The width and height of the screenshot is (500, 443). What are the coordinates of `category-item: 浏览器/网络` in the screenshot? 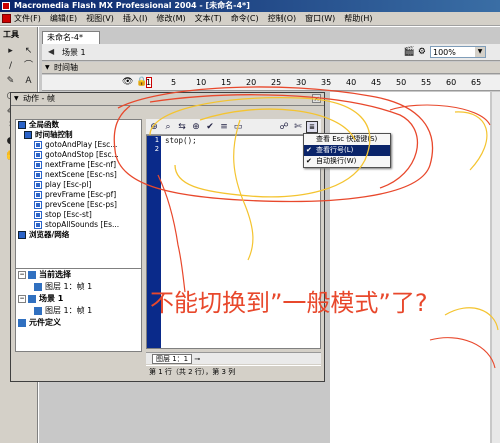 It's located at (78, 235).